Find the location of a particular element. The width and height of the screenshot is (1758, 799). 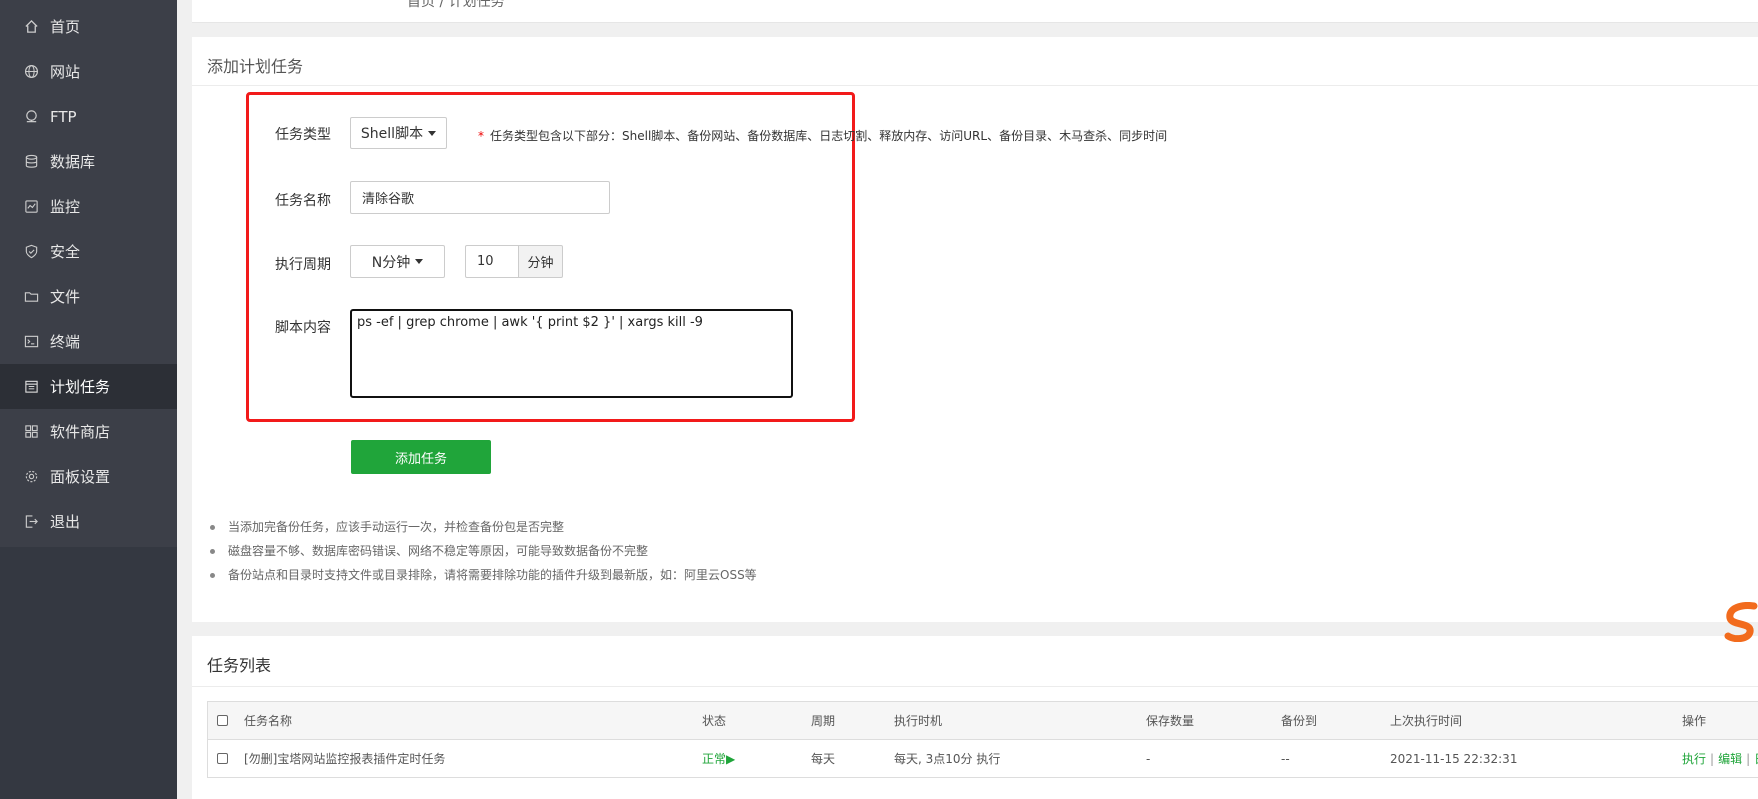

edit-link: 编辑 is located at coordinates (1730, 758).